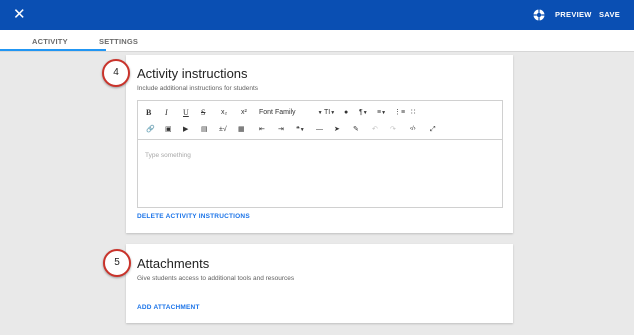  I want to click on activity-instructions-title: Activity instructions, so click(192, 73).